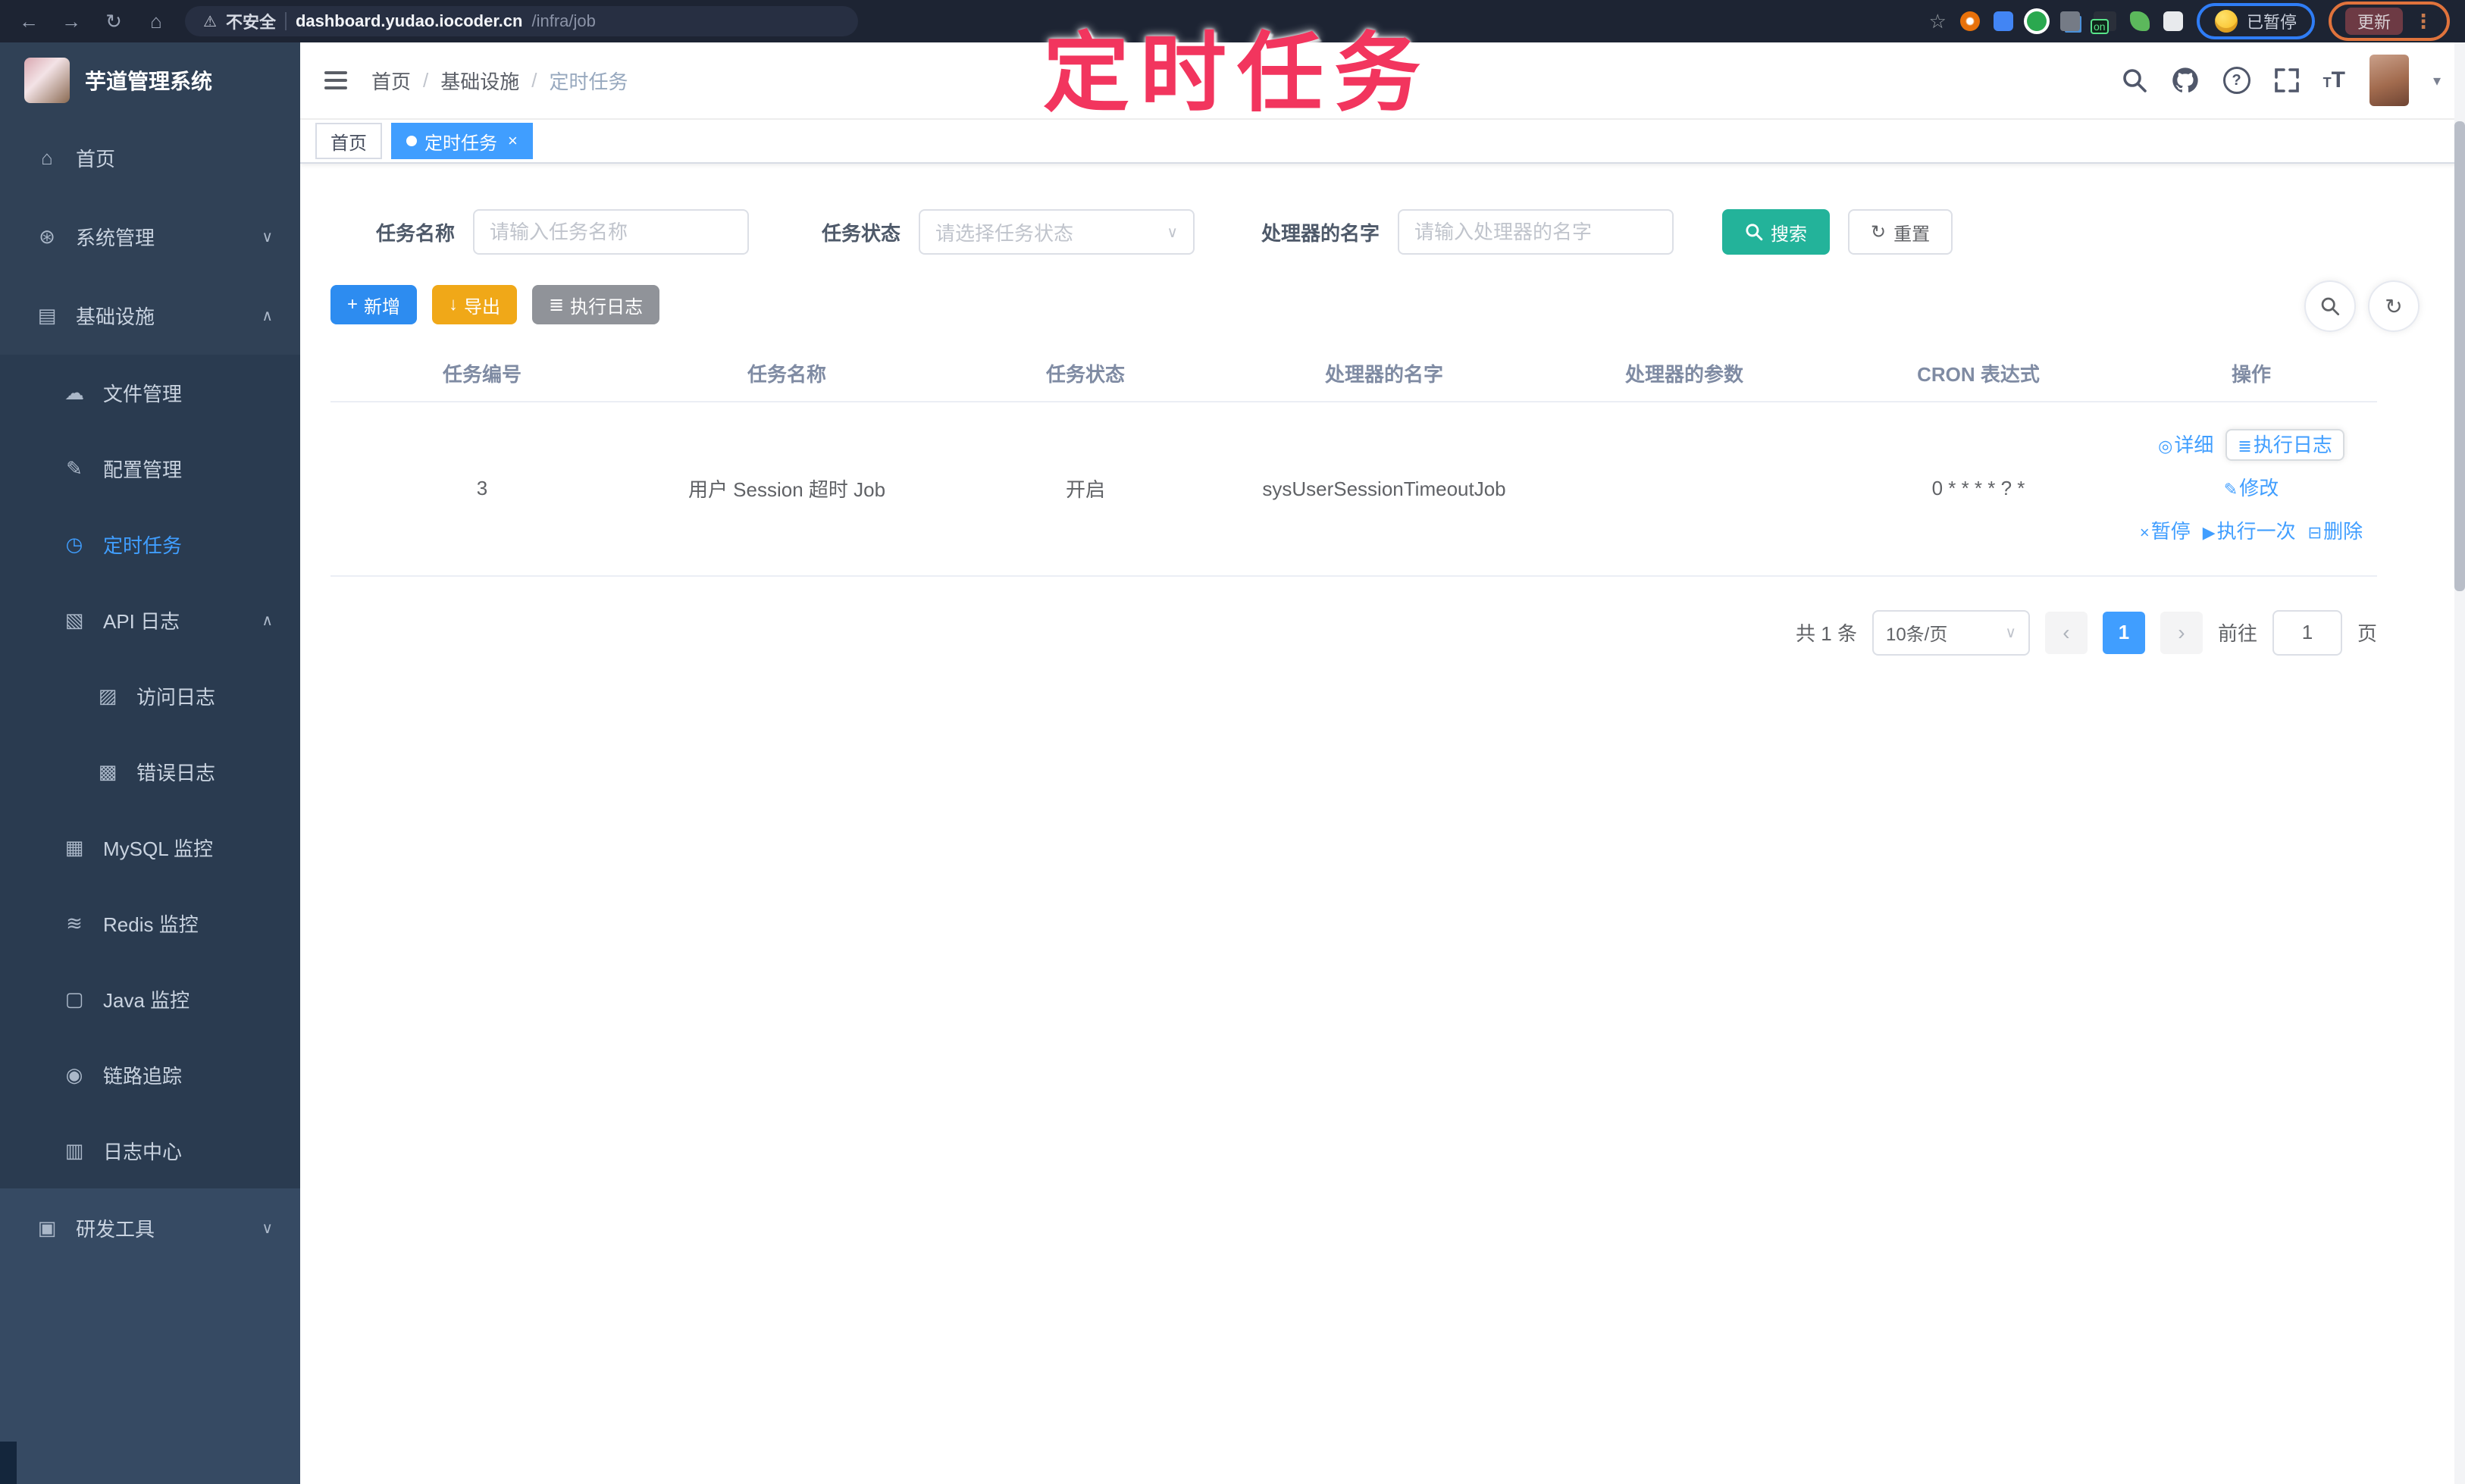 Image resolution: width=2465 pixels, height=1484 pixels. Describe the element at coordinates (2249, 532) in the screenshot. I see `run-once-link: ▶ 执行一次` at that location.